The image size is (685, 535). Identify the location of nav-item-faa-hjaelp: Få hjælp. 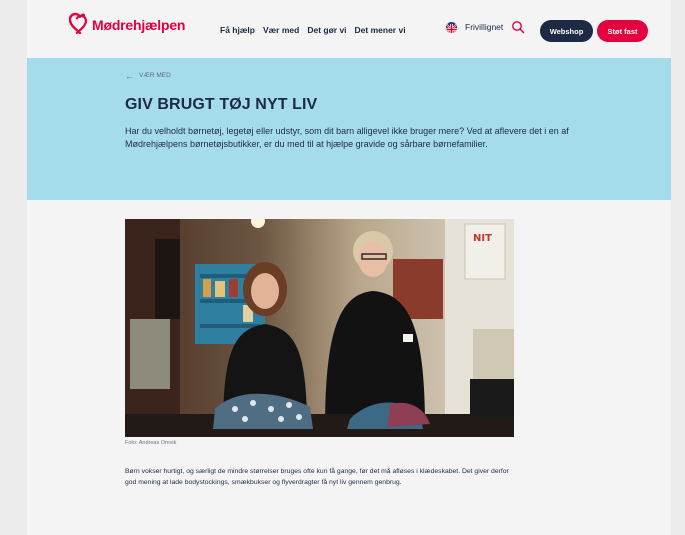
(237, 30).